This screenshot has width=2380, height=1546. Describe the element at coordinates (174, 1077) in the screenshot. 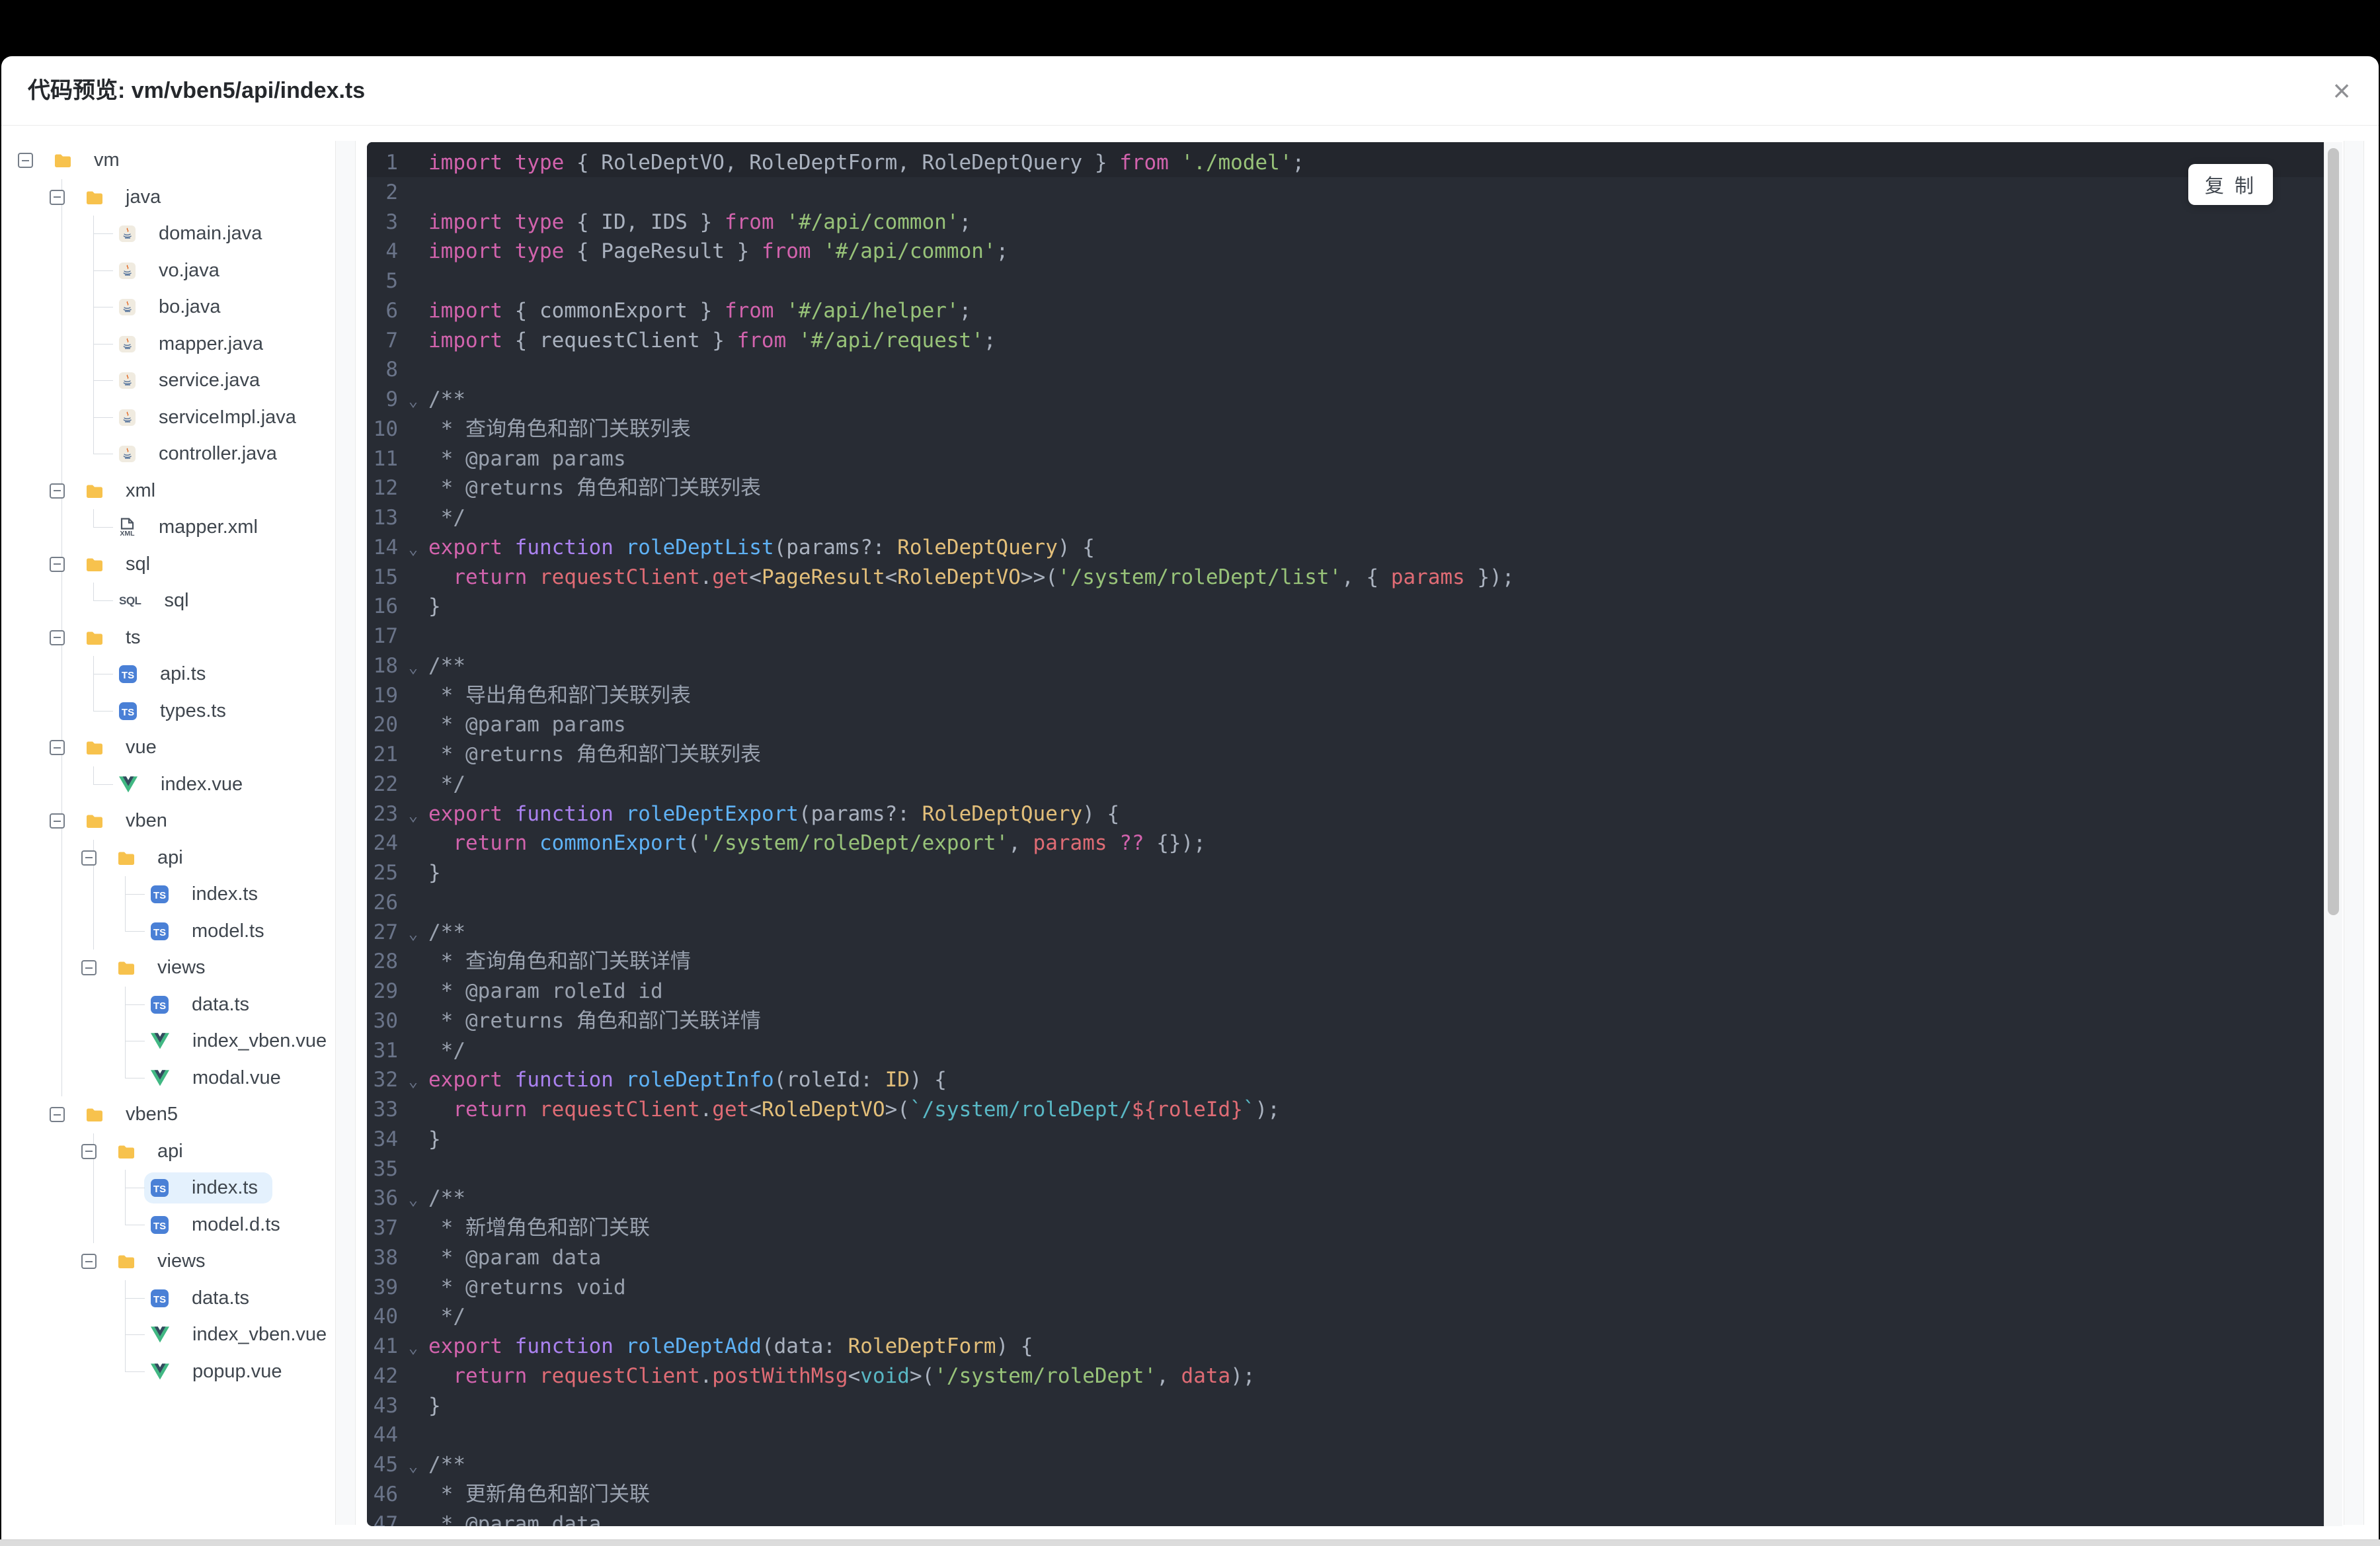

I see `tree-item-modal.vue: modal.vue` at that location.